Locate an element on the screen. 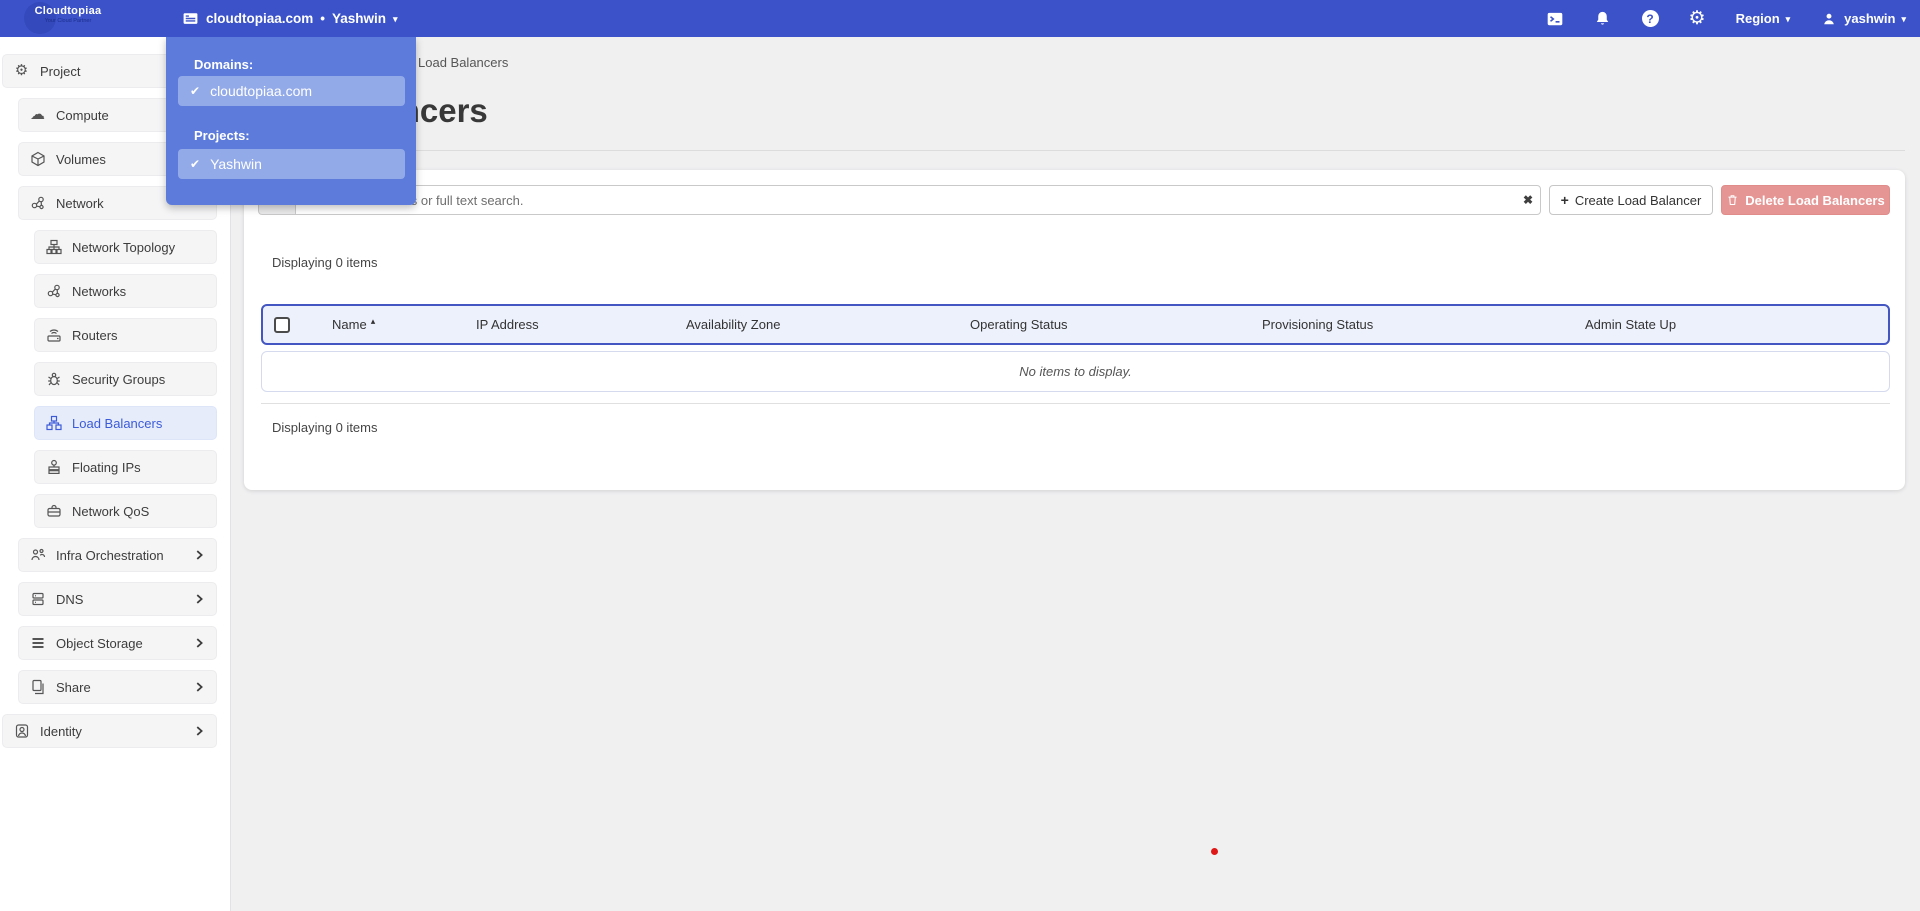  sidebar-item-routers: Routers is located at coordinates (125, 335).